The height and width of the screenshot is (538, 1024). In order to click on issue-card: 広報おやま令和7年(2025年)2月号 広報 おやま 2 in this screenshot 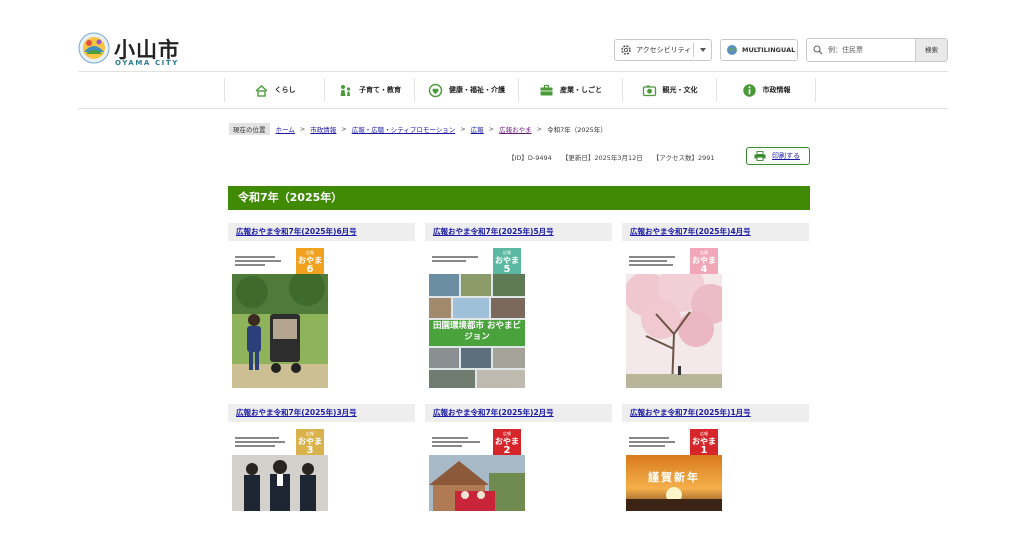, I will do `click(518, 457)`.